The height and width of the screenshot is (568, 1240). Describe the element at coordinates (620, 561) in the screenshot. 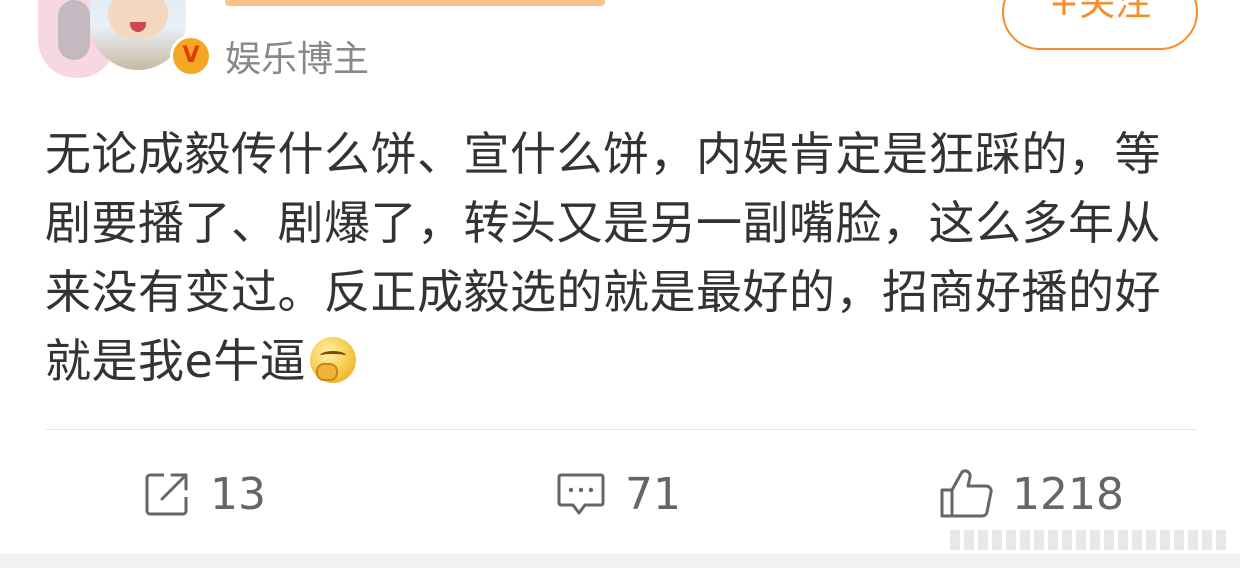

I see `bottom-separator` at that location.